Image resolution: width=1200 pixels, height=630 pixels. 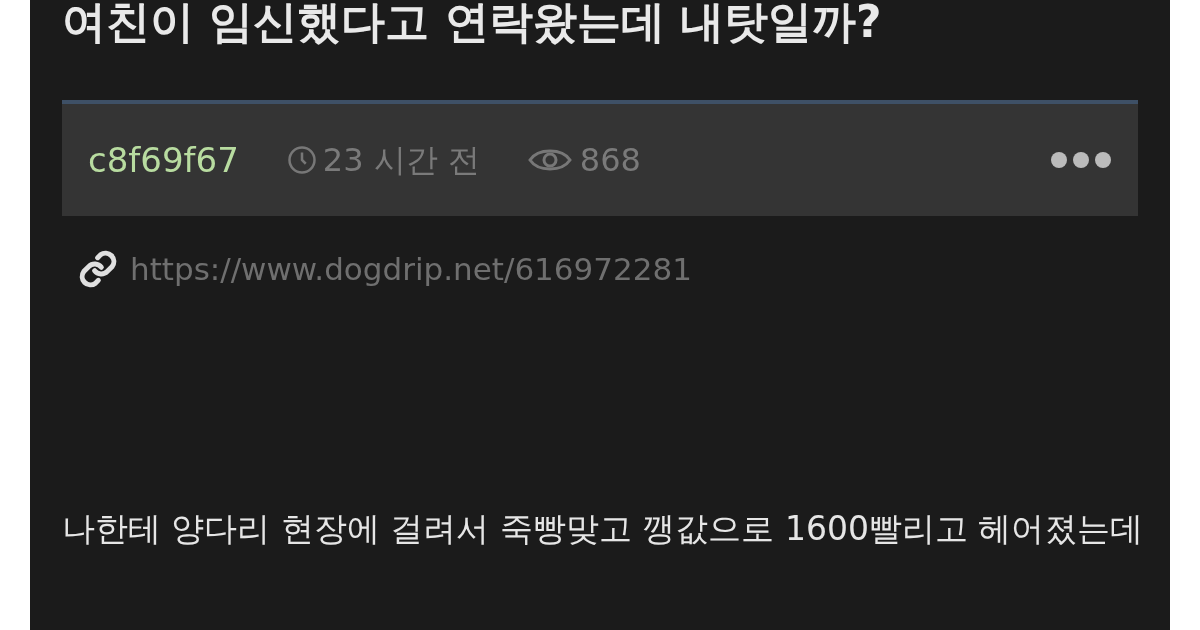 What do you see at coordinates (301, 160) in the screenshot?
I see `clock-icon` at bounding box center [301, 160].